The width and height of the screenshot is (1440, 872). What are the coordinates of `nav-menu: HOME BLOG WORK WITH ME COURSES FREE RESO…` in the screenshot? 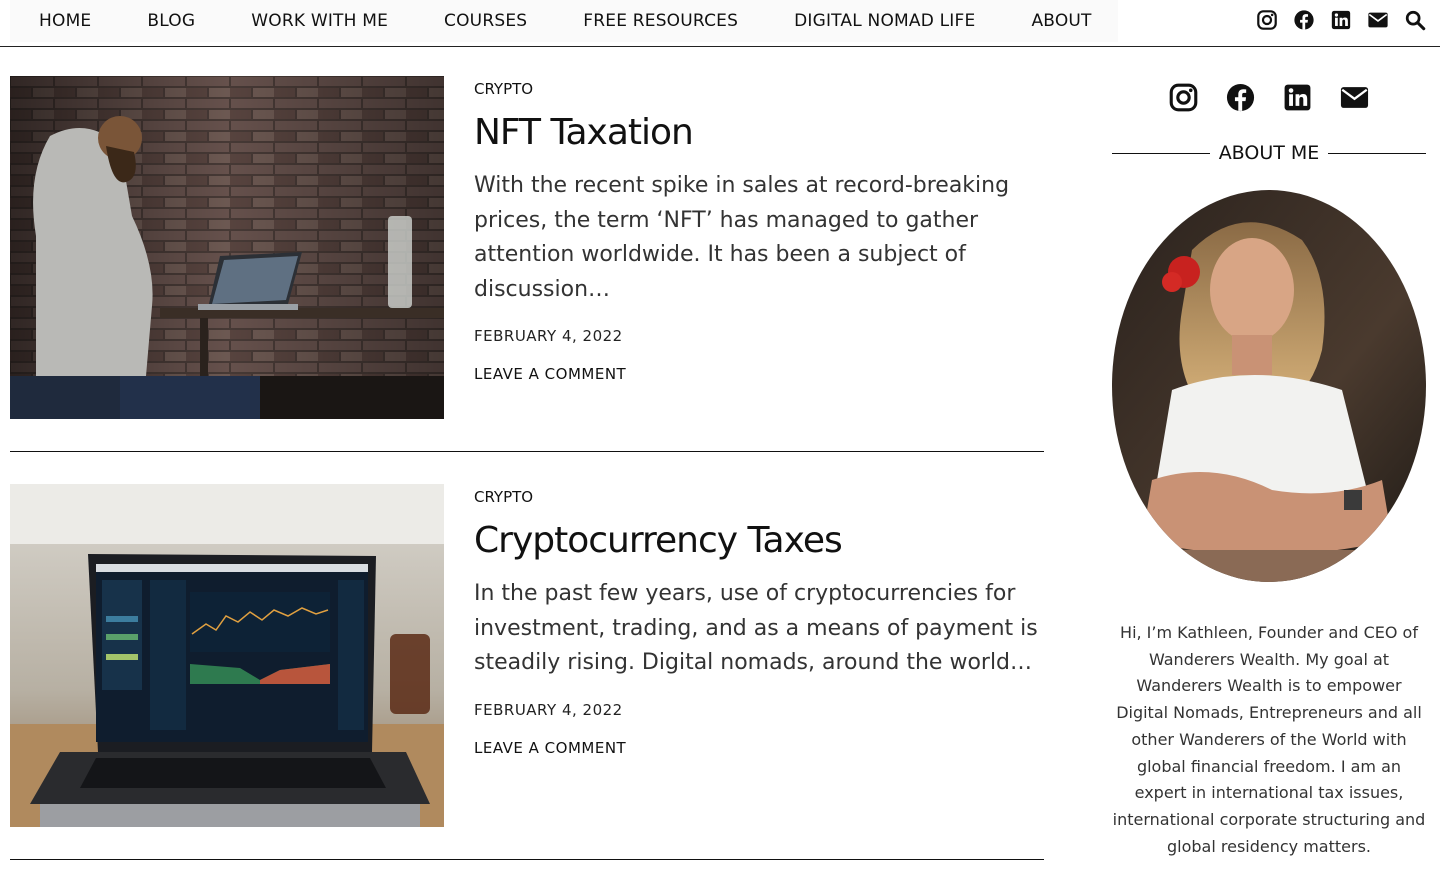 It's located at (564, 21).